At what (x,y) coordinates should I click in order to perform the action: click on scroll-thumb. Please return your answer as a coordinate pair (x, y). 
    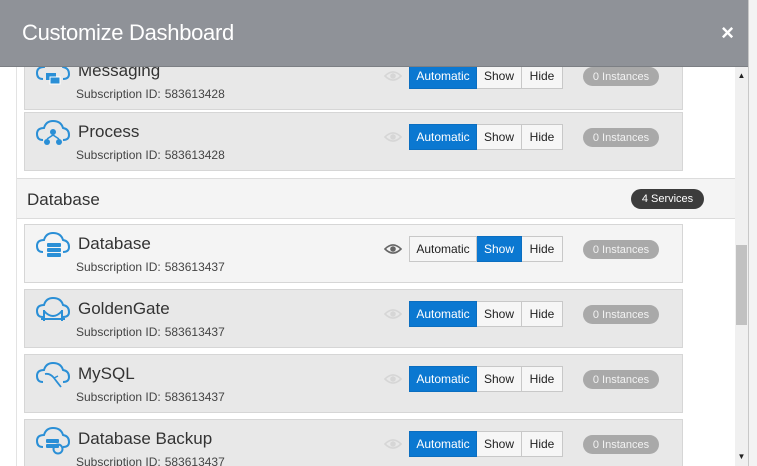
    Looking at the image, I should click on (741, 285).